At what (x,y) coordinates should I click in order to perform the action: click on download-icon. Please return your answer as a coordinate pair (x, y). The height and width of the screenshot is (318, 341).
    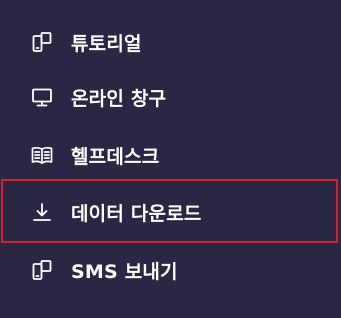
    Looking at the image, I should click on (42, 212).